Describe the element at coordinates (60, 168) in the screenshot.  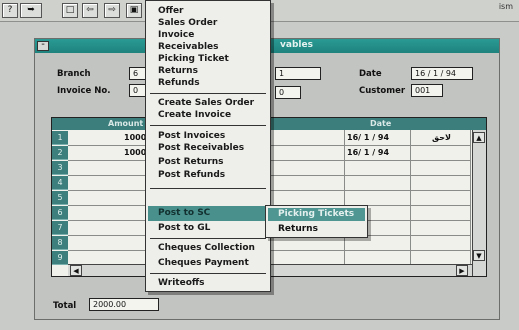
I see `row-number: 3` at that location.